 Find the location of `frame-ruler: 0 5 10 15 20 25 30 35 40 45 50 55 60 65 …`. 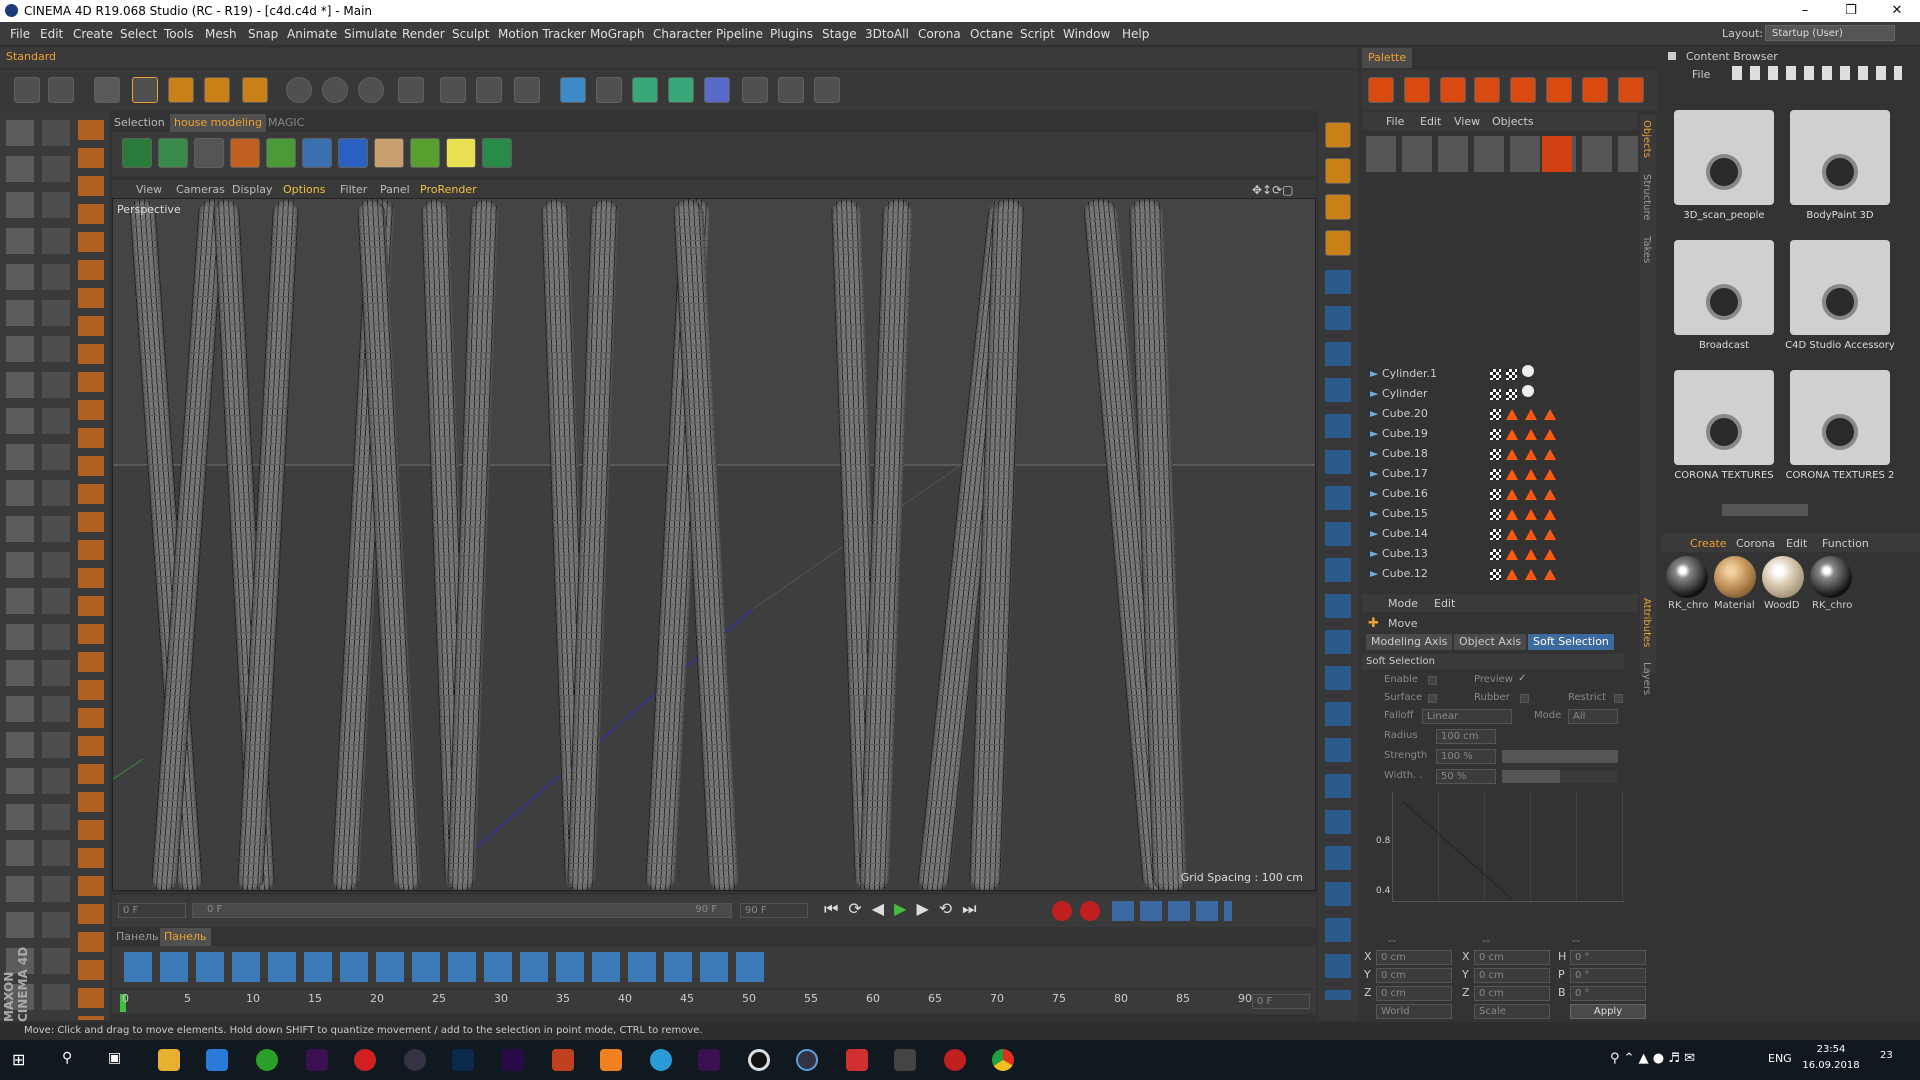

frame-ruler: 0 5 10 15 20 25 30 35 40 45 50 55 60 65 … is located at coordinates (714, 1002).